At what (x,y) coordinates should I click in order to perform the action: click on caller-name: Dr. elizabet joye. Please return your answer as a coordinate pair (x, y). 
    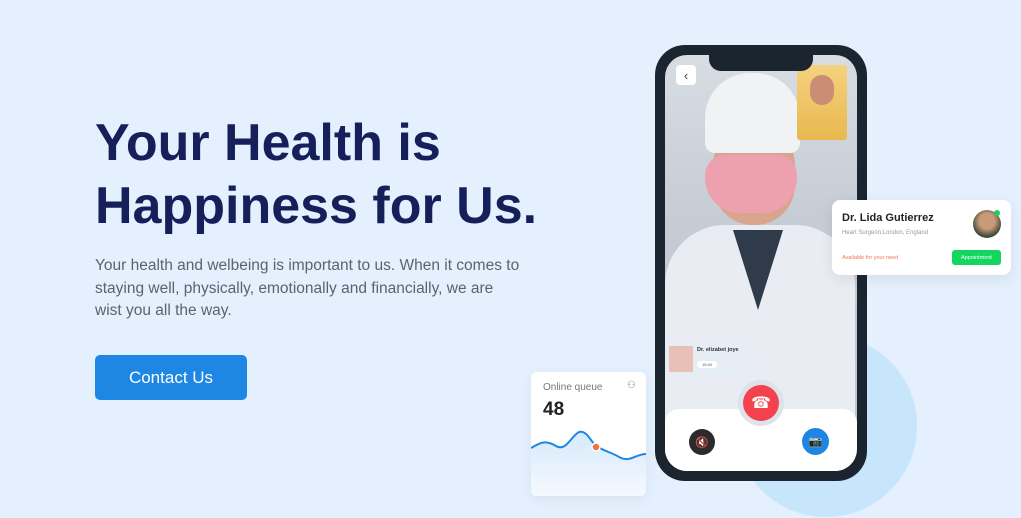
    Looking at the image, I should click on (718, 350).